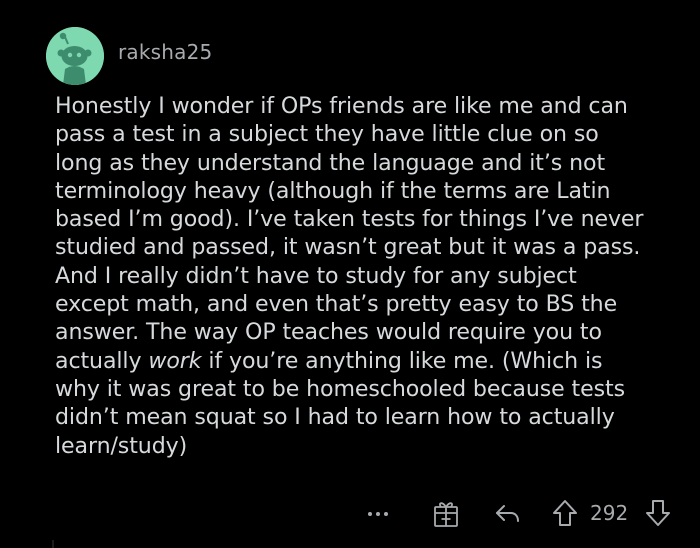 The height and width of the screenshot is (548, 700). Describe the element at coordinates (508, 513) in the screenshot. I see `reply-icon` at that location.